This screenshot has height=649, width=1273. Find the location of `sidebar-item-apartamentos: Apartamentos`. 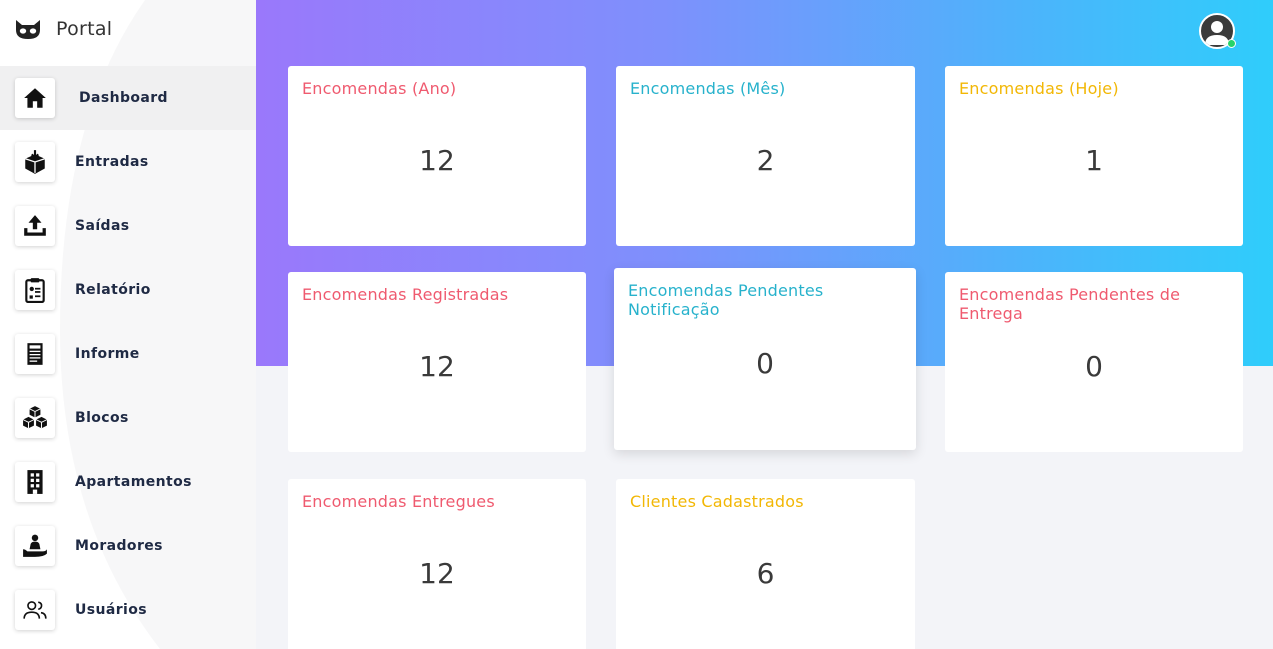

sidebar-item-apartamentos: Apartamentos is located at coordinates (128, 482).